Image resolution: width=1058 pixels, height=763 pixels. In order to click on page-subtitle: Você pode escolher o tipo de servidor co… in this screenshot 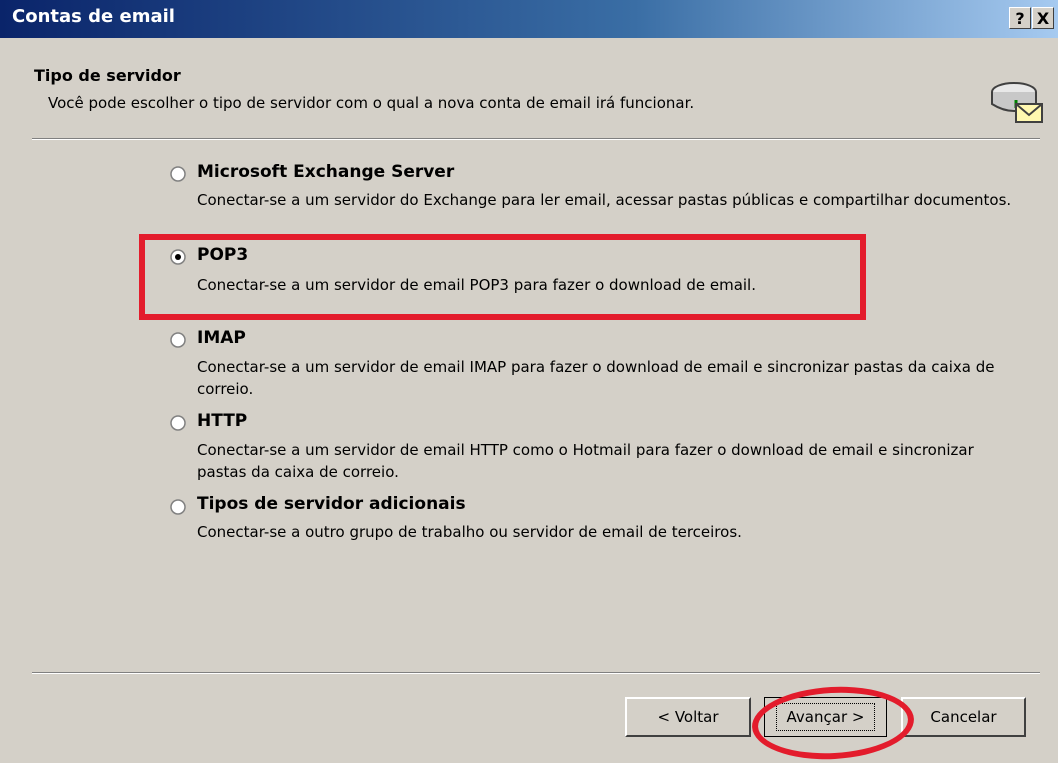, I will do `click(371, 103)`.